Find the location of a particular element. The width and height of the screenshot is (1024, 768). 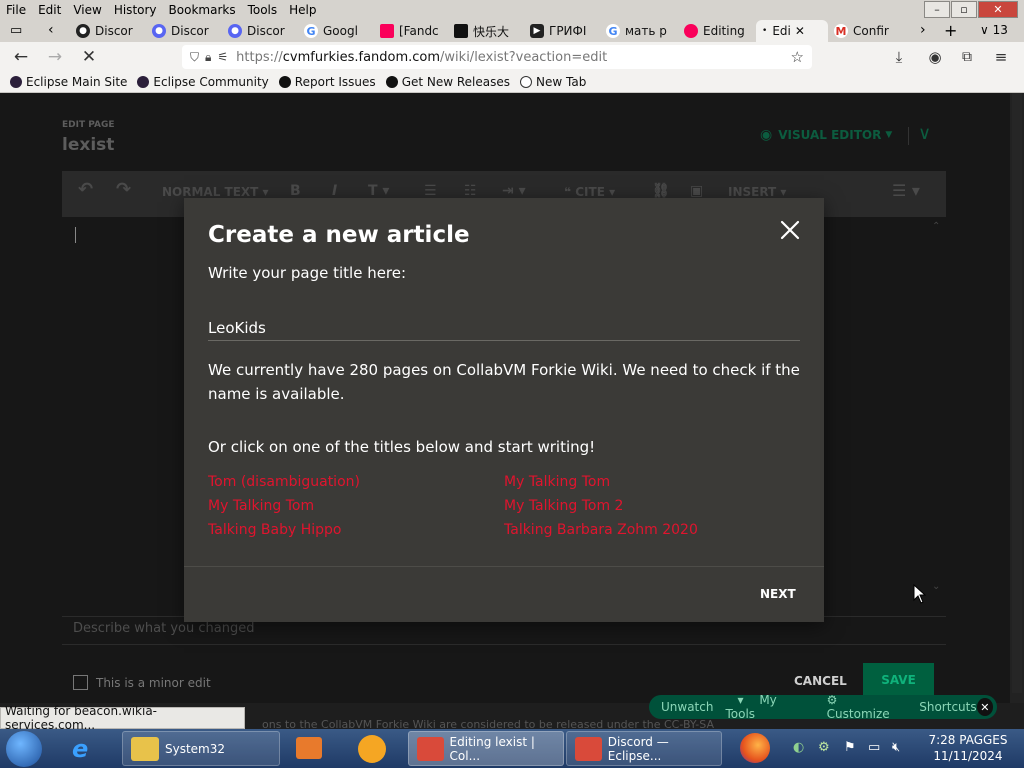

caret-down-icon: ▼ is located at coordinates (889, 135).